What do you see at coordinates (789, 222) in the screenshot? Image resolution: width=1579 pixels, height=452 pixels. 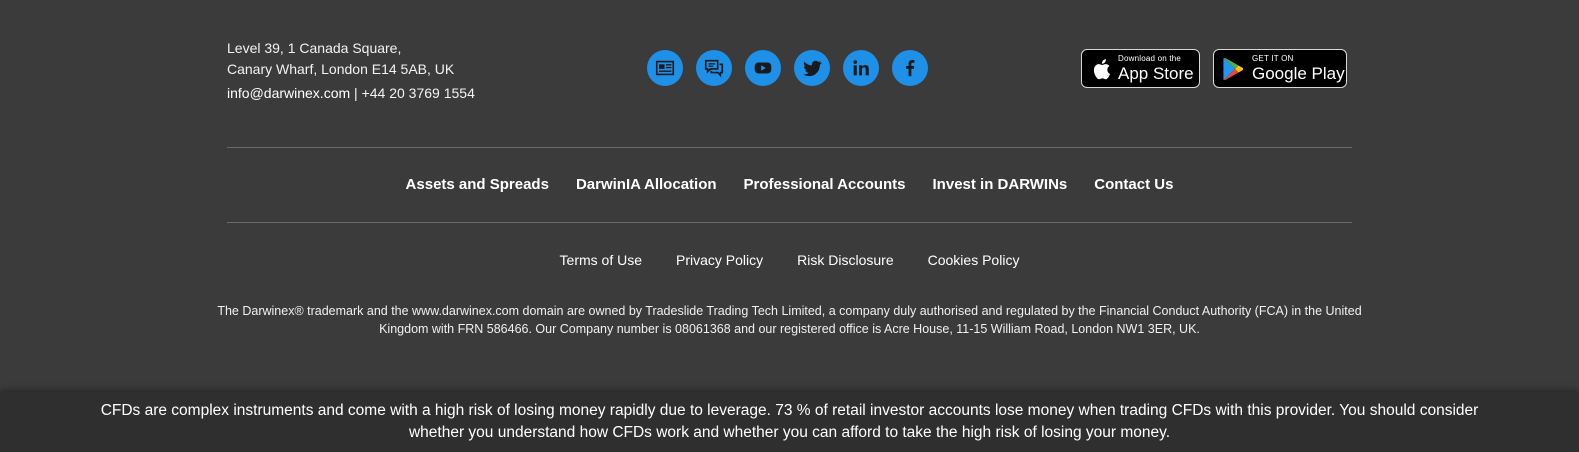 I see `divider-bottom` at bounding box center [789, 222].